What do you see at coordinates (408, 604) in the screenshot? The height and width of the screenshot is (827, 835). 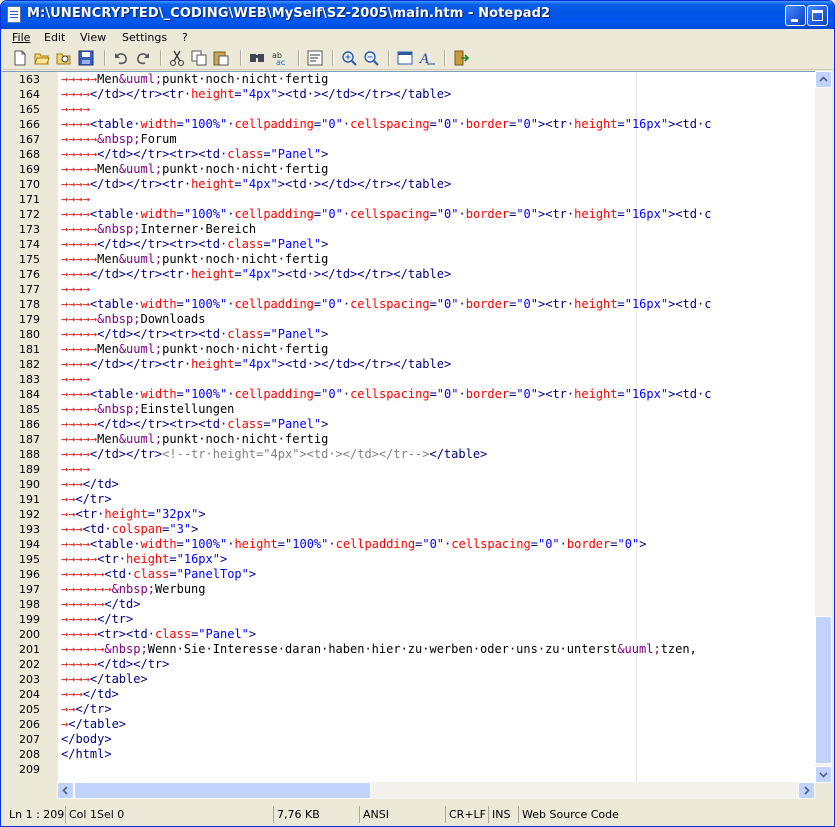 I see `code-line: 198 →→→→→→</td>` at bounding box center [408, 604].